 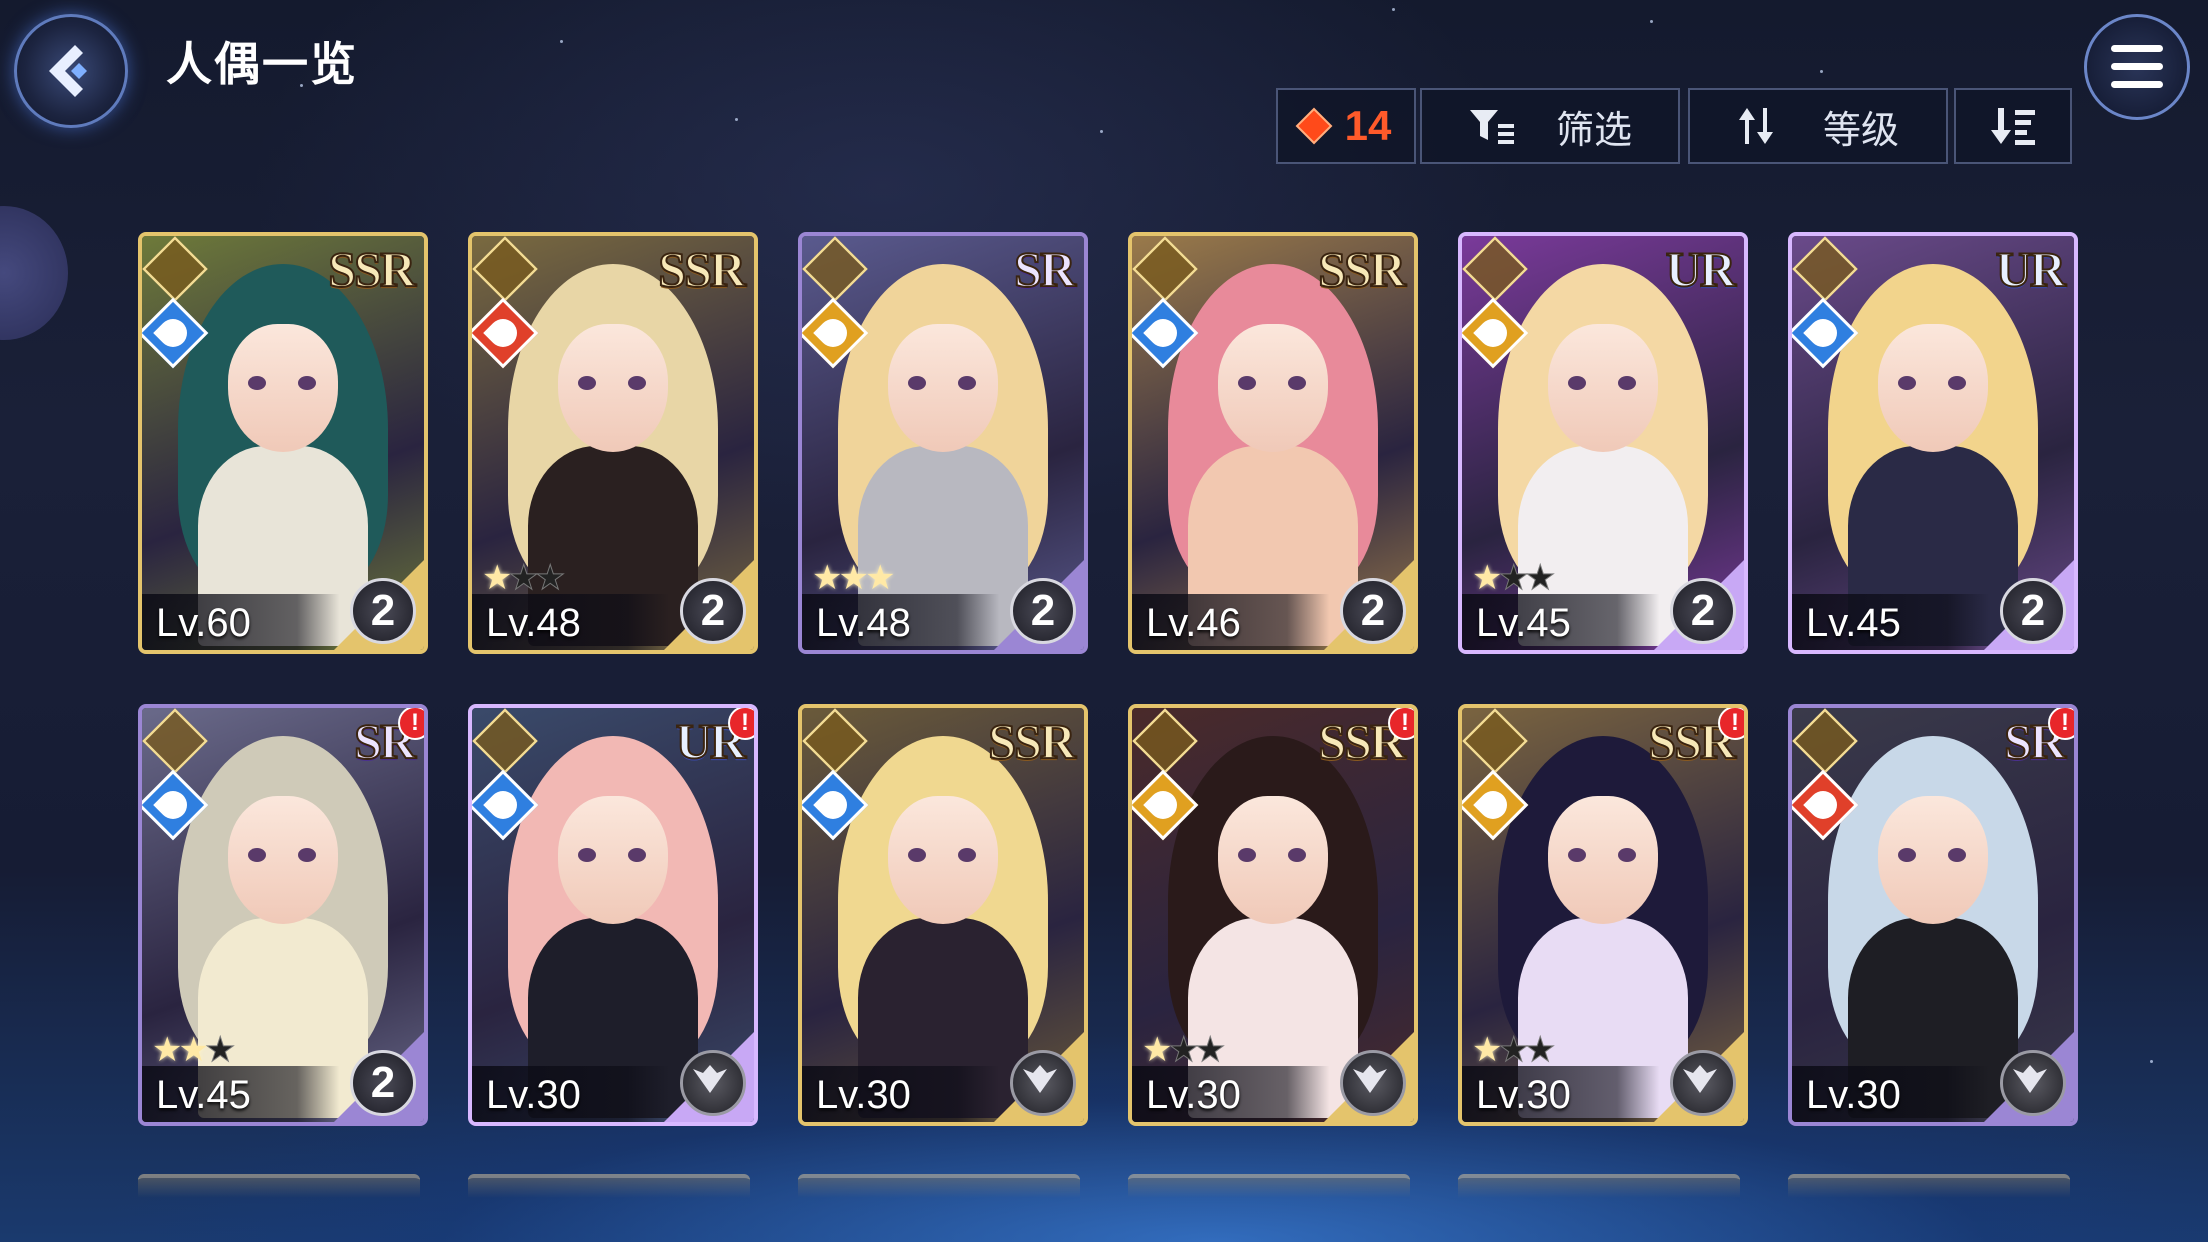 What do you see at coordinates (68, 71) in the screenshot?
I see `back-arrow-icon` at bounding box center [68, 71].